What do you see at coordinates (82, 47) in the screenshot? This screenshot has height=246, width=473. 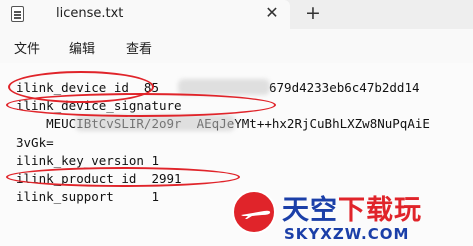 I see `menu-edit: 编辑` at bounding box center [82, 47].